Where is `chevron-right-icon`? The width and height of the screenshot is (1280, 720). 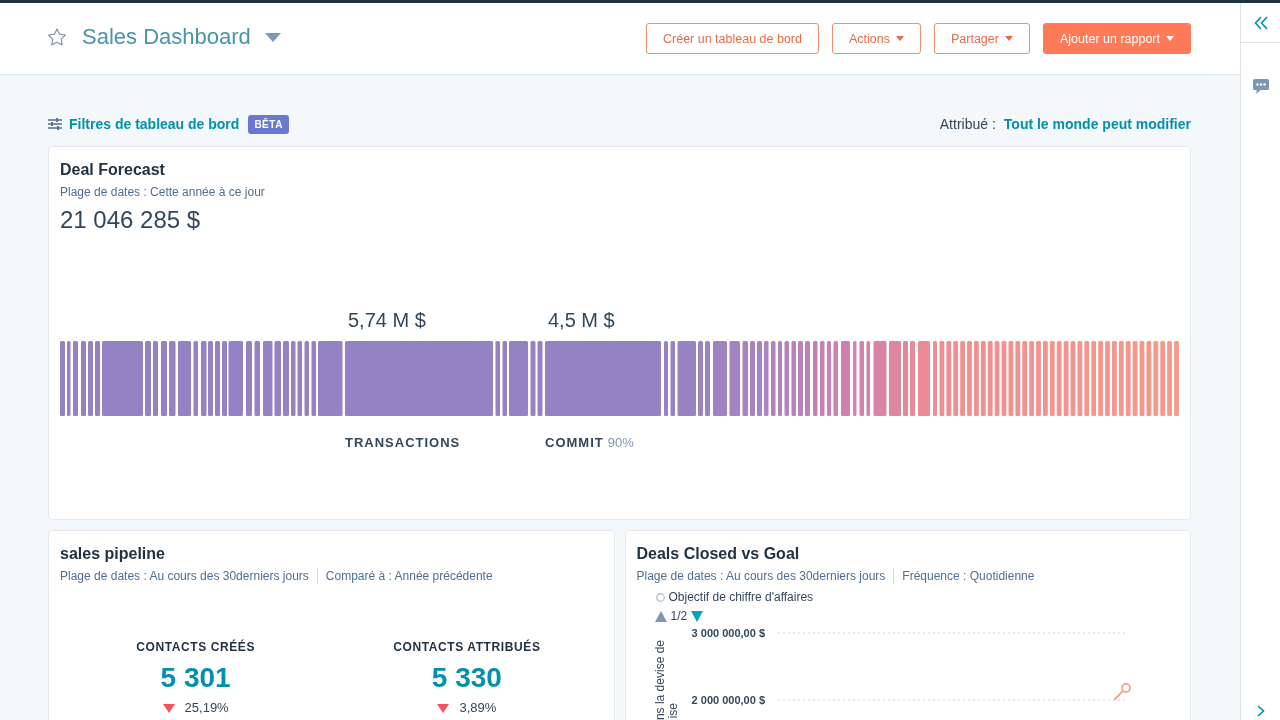
chevron-right-icon is located at coordinates (1260, 711).